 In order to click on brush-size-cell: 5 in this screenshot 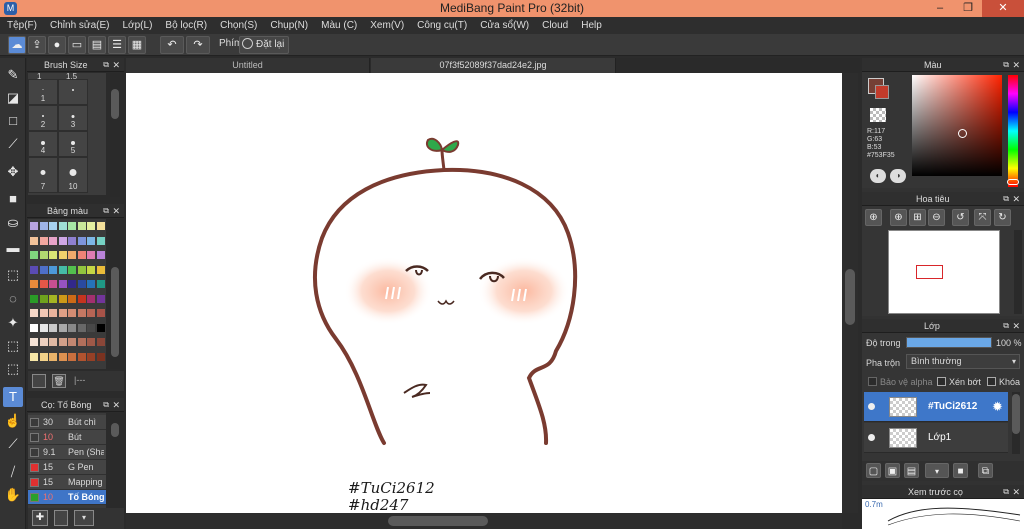, I will do `click(73, 144)`.